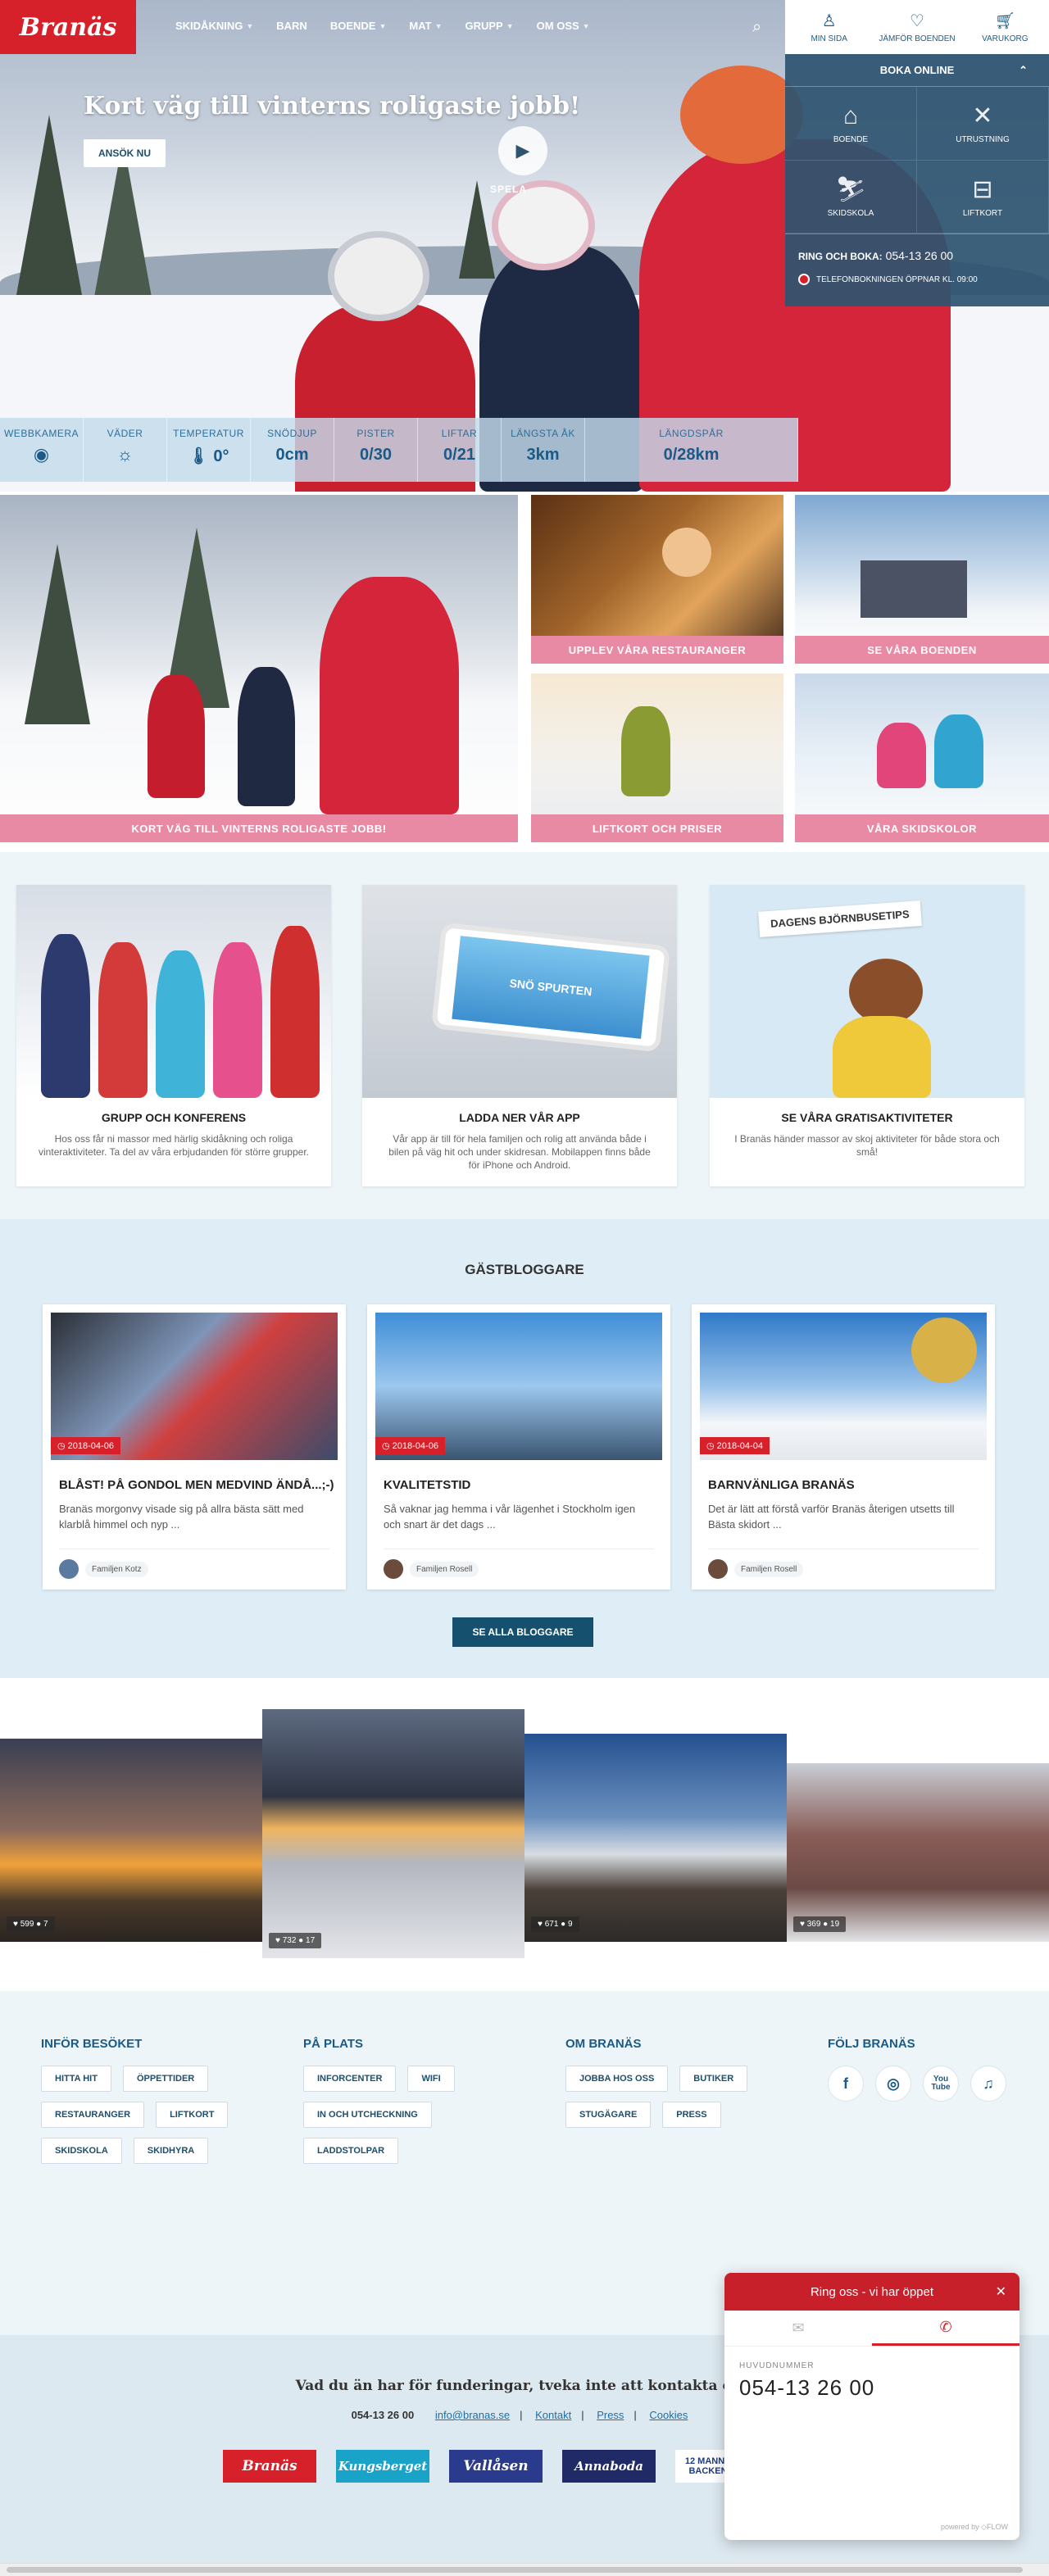 The image size is (1049, 2576). I want to click on booking-header: BOKA ONLINE ⌃, so click(917, 70).